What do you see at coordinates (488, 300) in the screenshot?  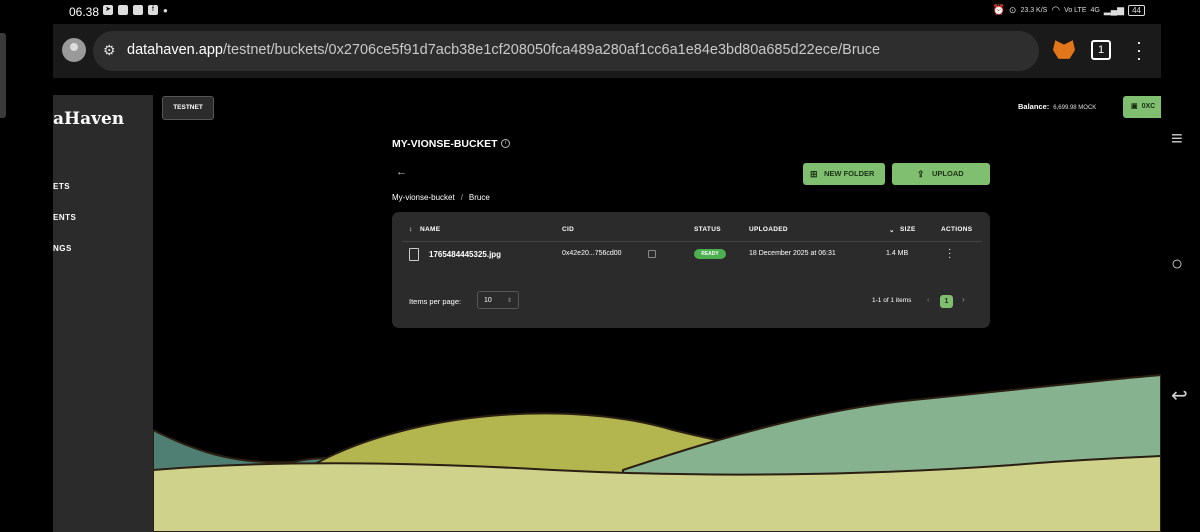 I see `items-per-page-value: 10` at bounding box center [488, 300].